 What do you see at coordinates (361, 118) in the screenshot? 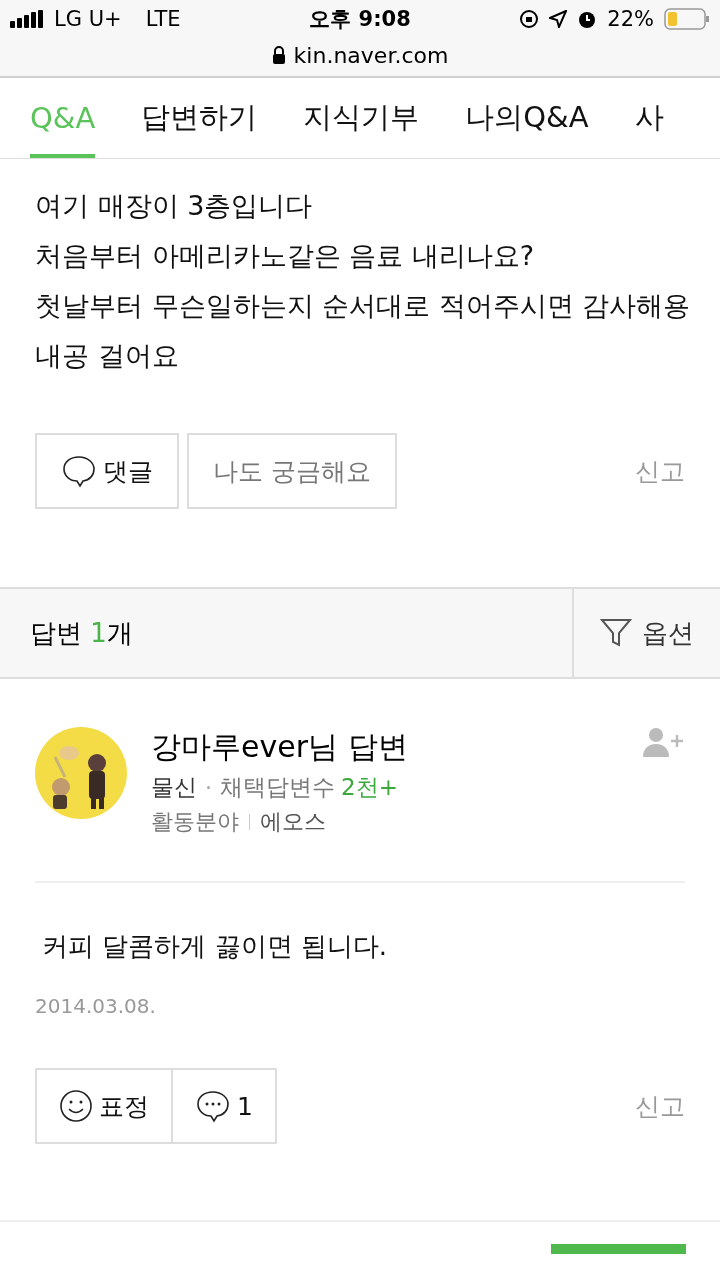
I see `nav-tab: 지식기부` at bounding box center [361, 118].